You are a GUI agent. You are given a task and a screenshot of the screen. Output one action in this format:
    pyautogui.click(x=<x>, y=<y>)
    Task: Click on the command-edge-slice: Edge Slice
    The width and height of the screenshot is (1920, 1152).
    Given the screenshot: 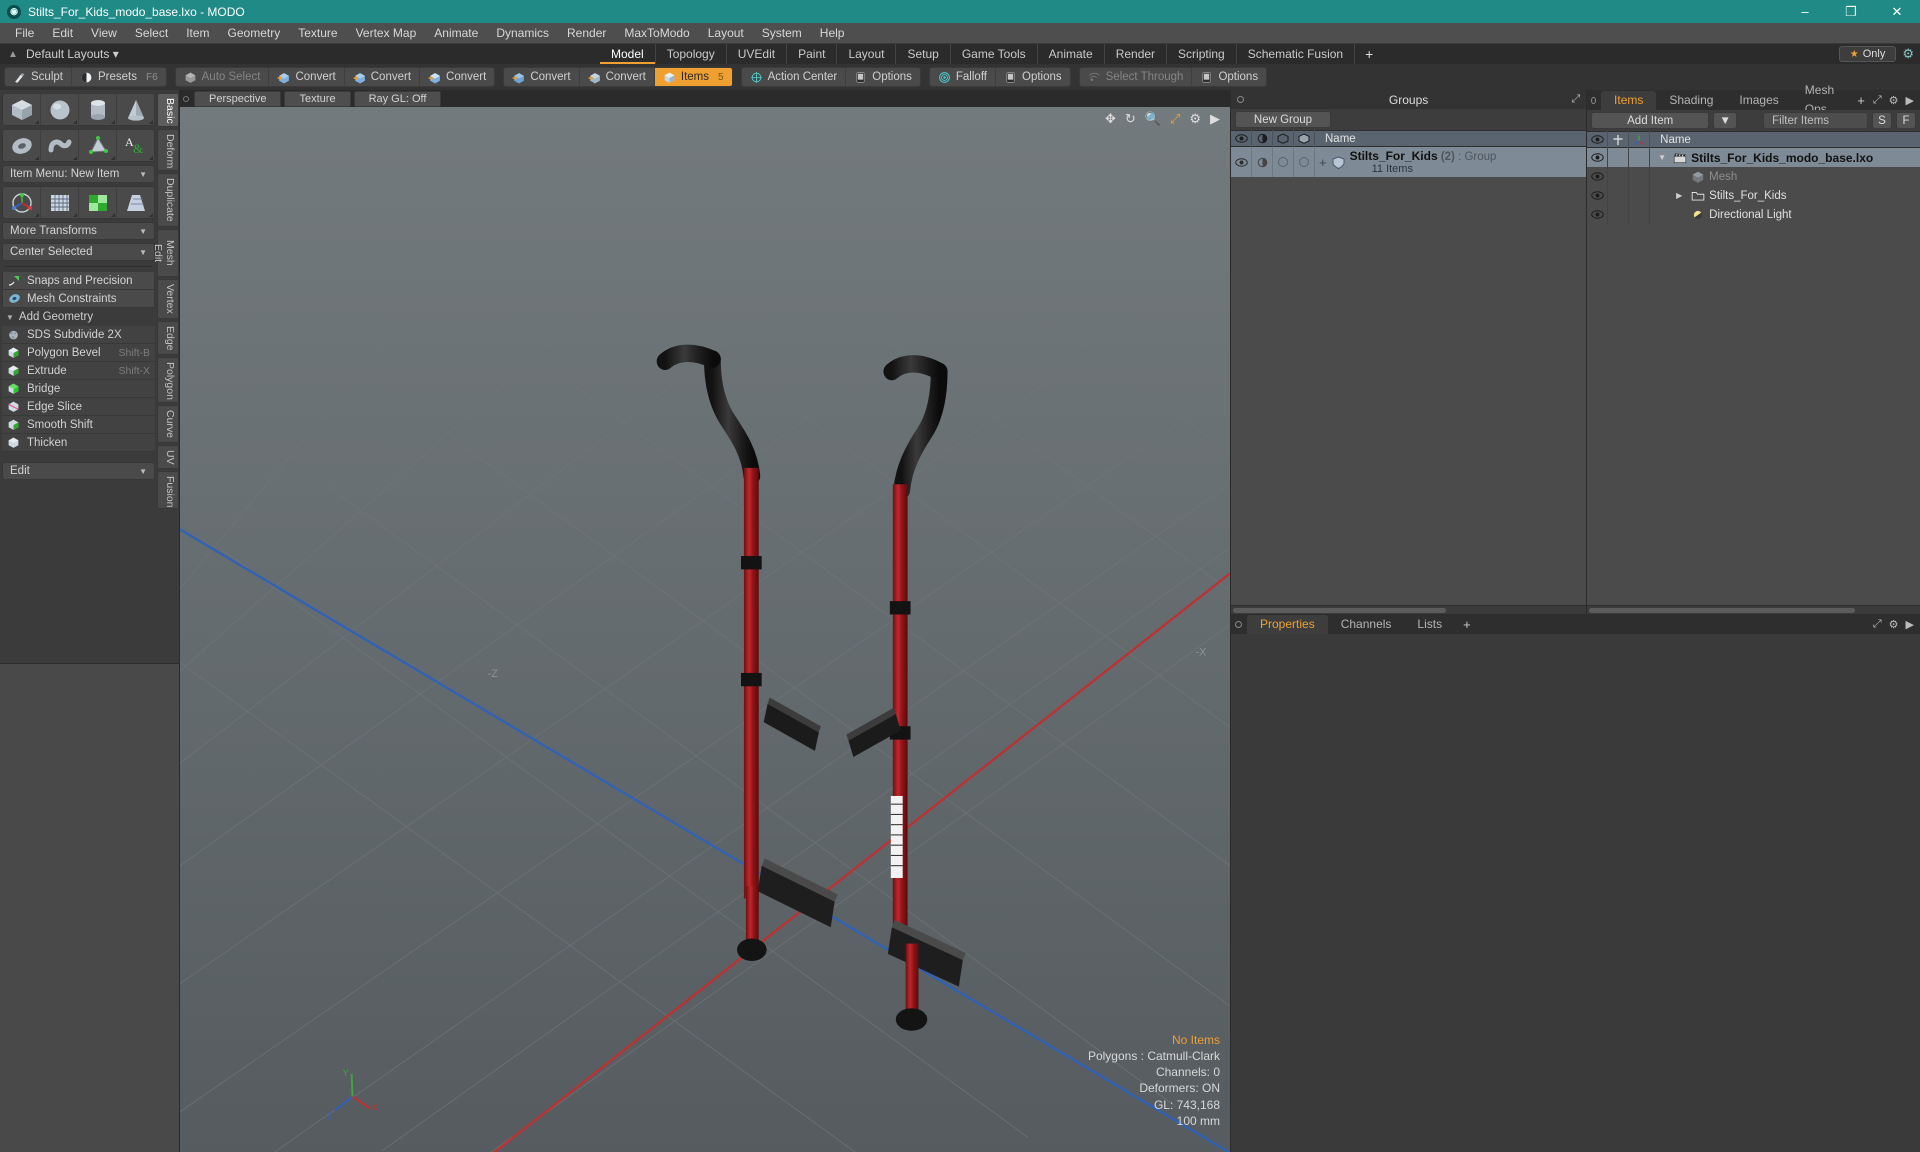 What is the action you would take?
    pyautogui.click(x=78, y=407)
    